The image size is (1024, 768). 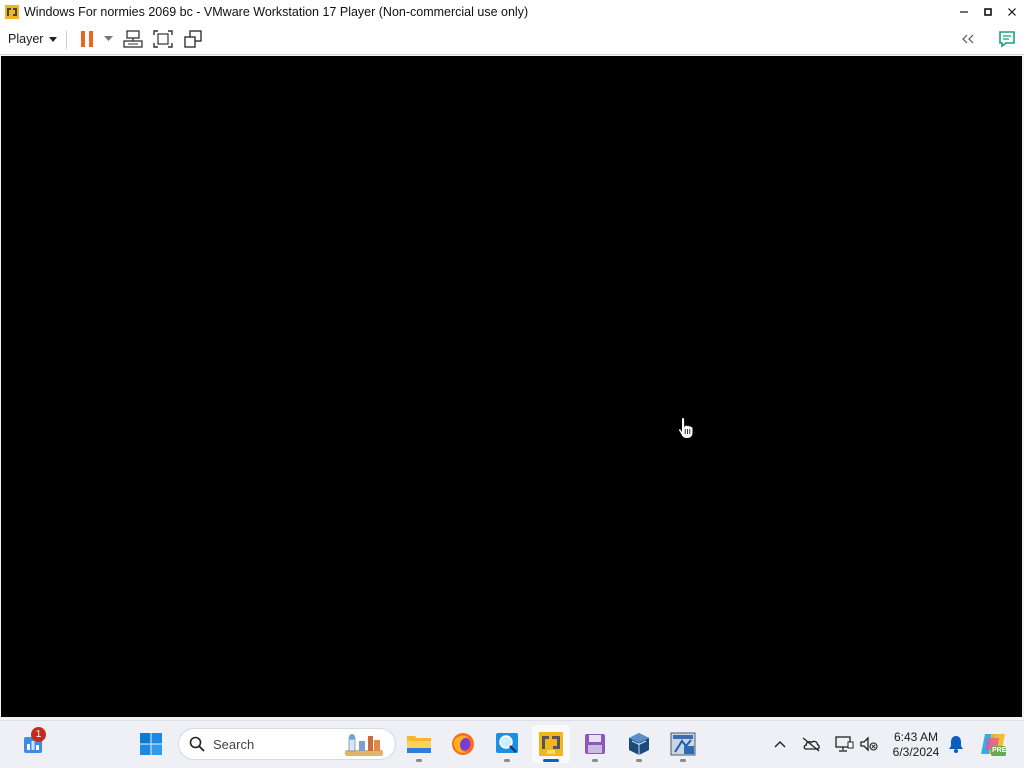 I want to click on floppy-disk-icon, so click(x=595, y=744).